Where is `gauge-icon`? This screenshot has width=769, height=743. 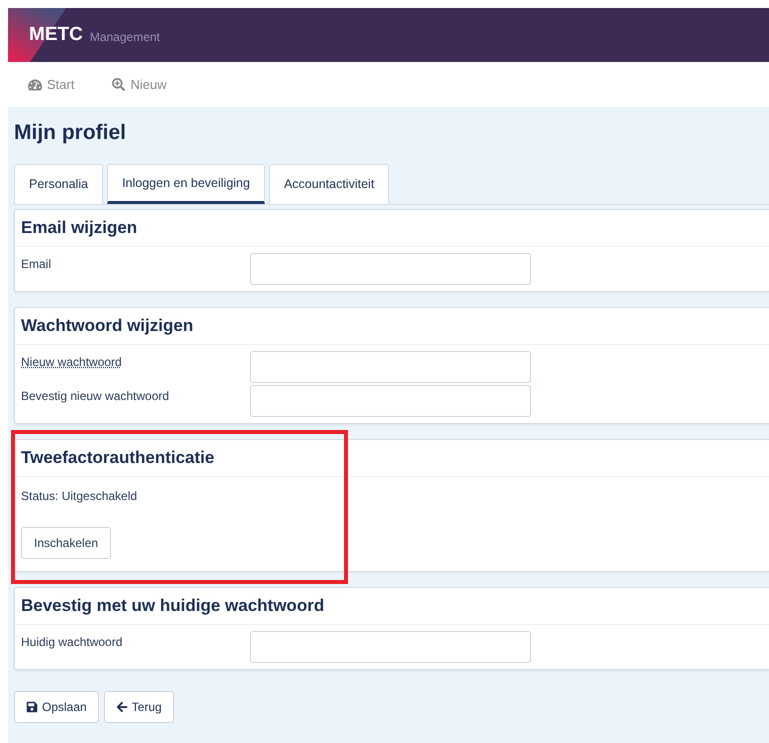
gauge-icon is located at coordinates (35, 85).